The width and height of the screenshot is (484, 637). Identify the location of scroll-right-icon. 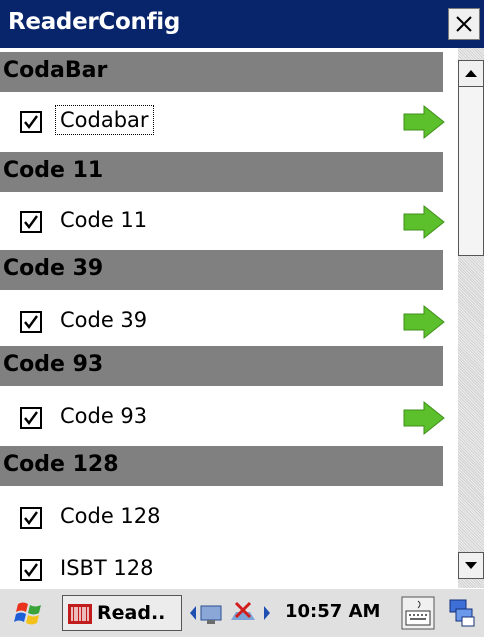
(267, 613).